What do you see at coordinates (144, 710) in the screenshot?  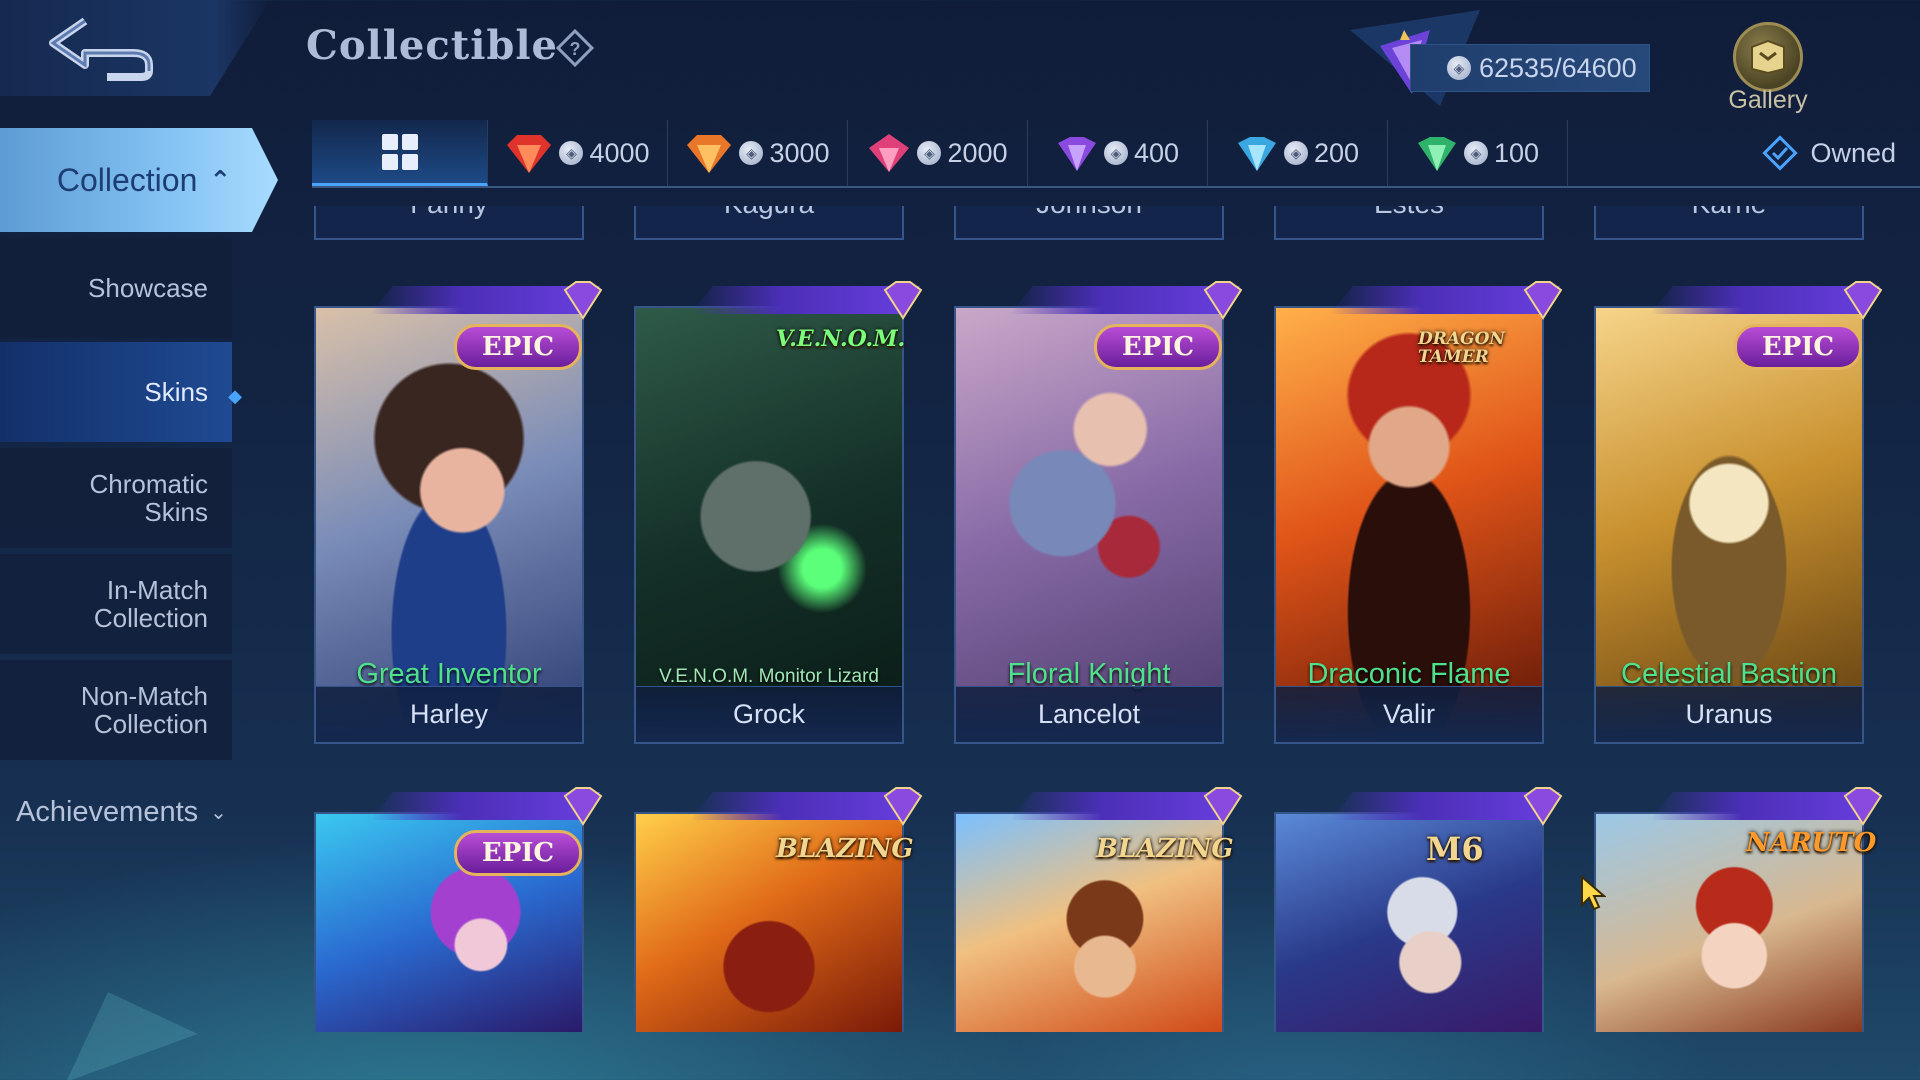 I see `sidebar-item-label: Non-Match Collection` at bounding box center [144, 710].